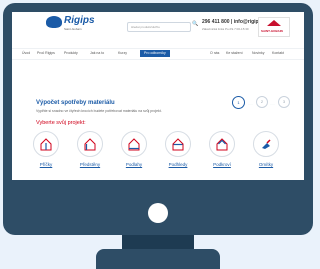 This screenshot has width=320, height=269. I want to click on category-attic: Podkroví, so click(222, 149).